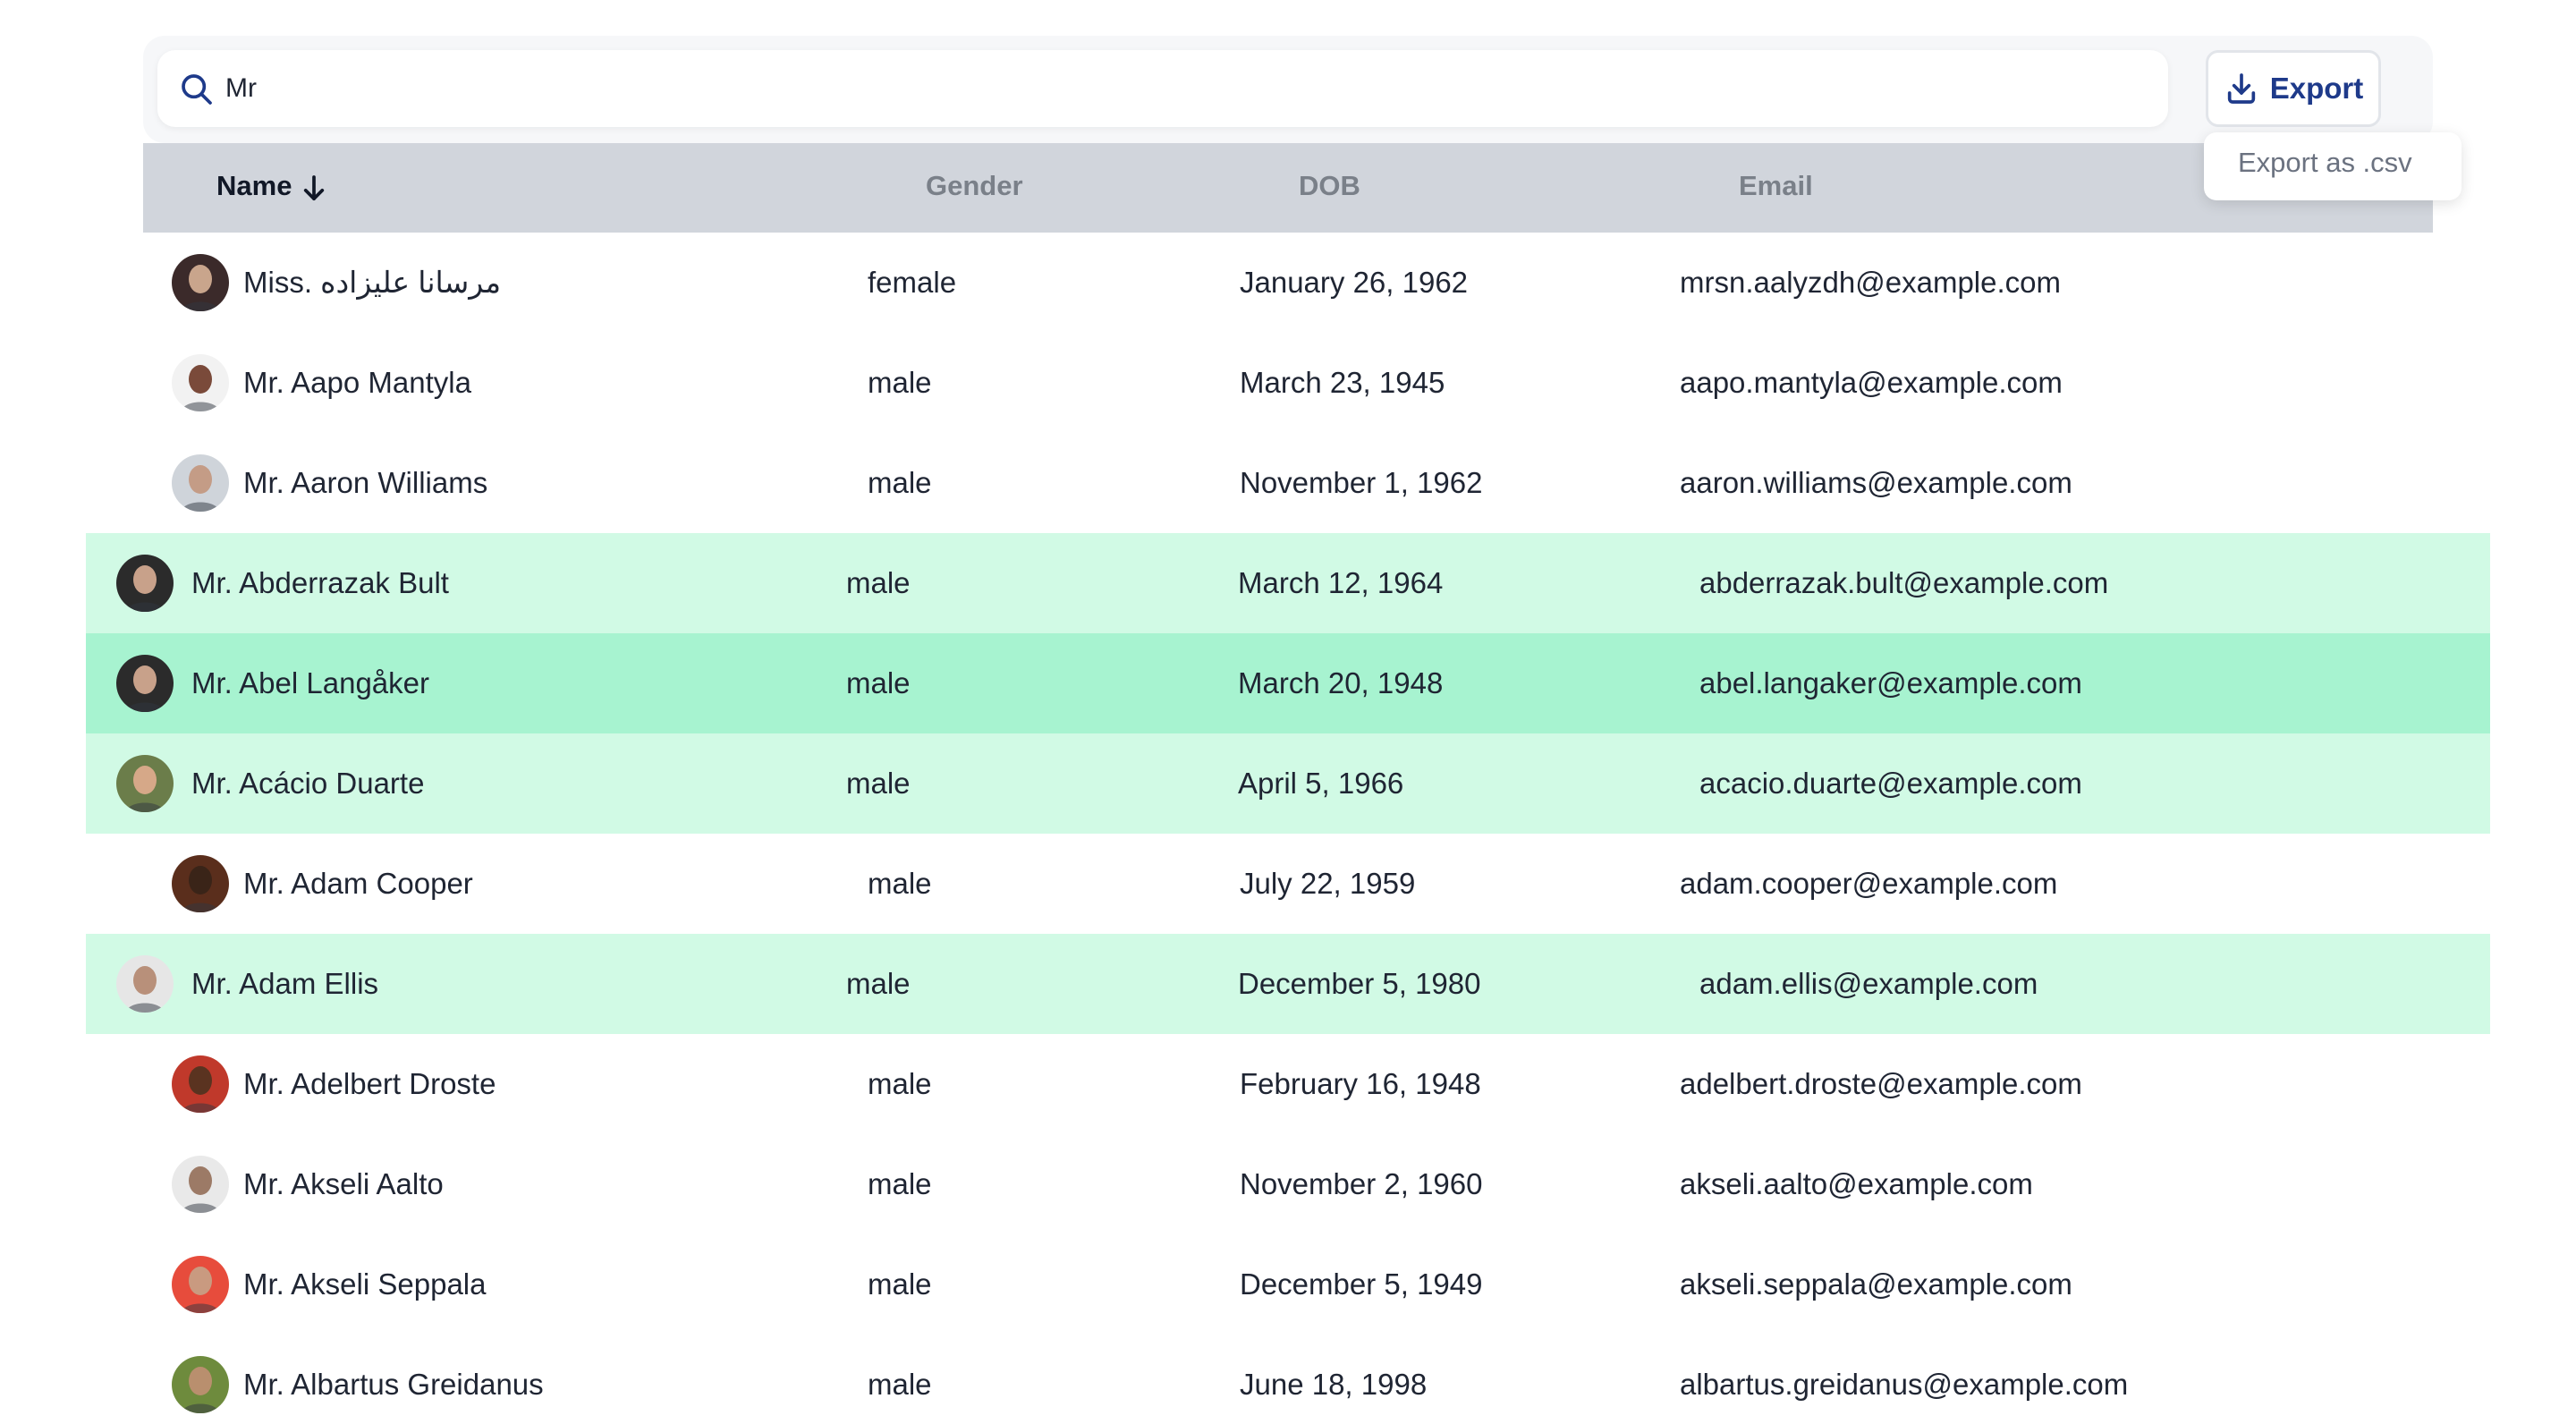 The width and height of the screenshot is (2576, 1424). What do you see at coordinates (2325, 163) in the screenshot?
I see `export-csv-menu-item: Export as .csv` at bounding box center [2325, 163].